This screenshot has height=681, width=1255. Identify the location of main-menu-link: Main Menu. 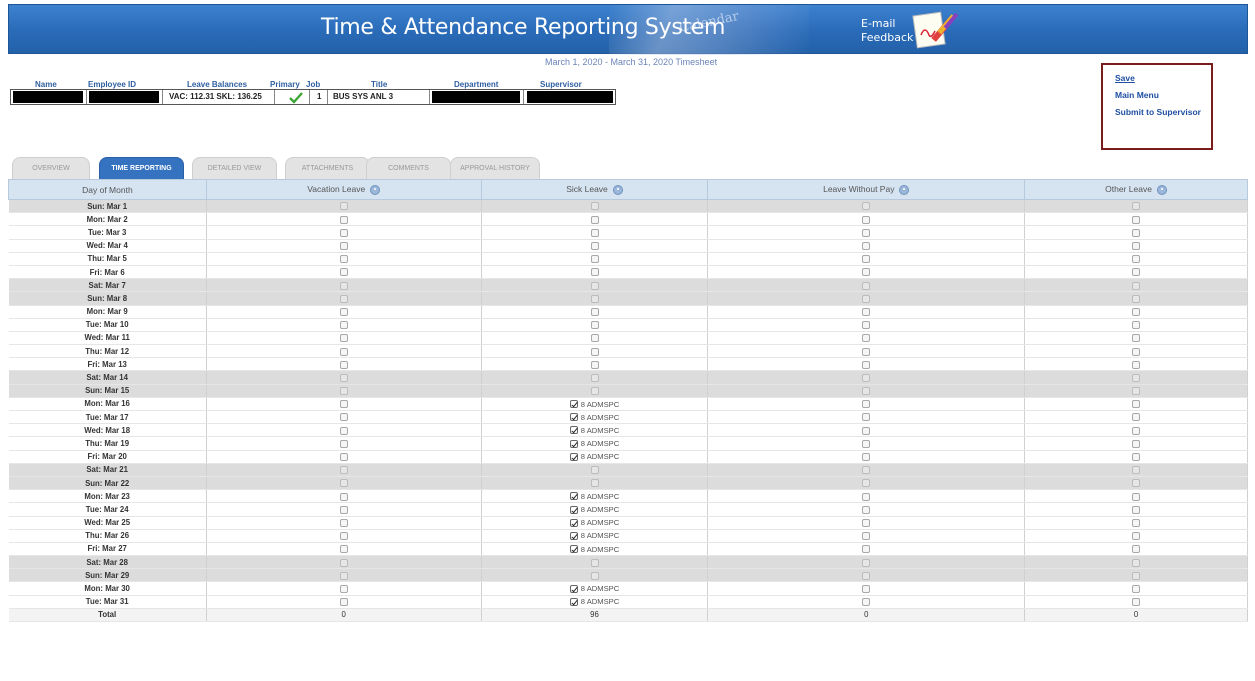
(1137, 95).